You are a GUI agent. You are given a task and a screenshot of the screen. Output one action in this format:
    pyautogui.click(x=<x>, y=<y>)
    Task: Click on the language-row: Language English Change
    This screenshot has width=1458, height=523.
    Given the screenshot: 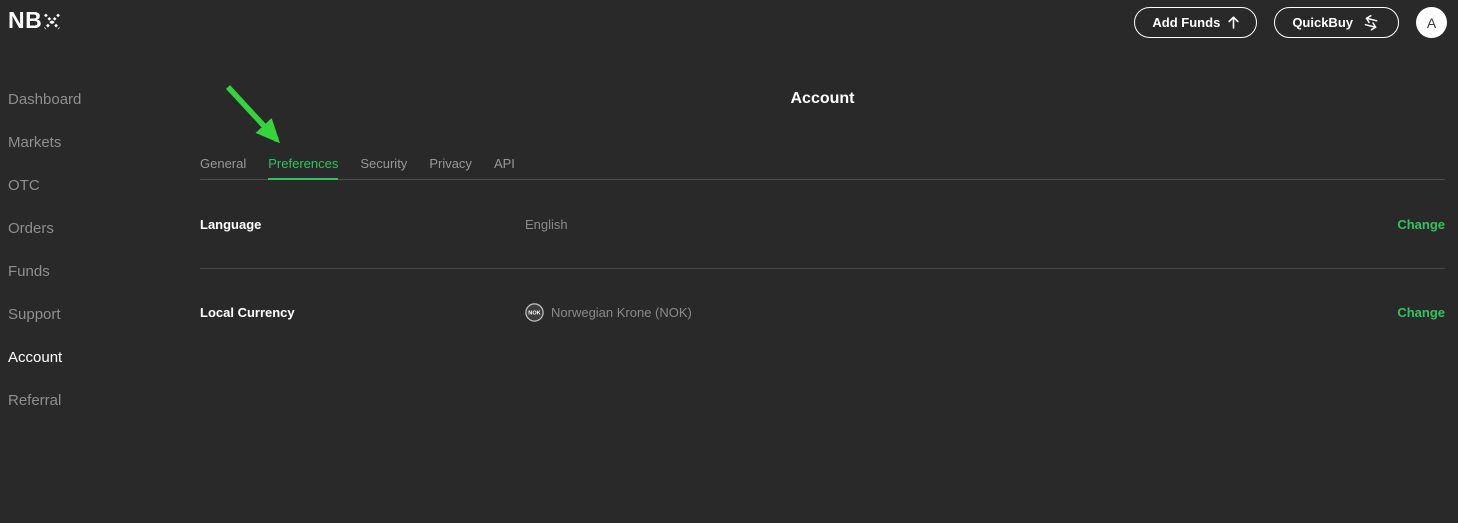 What is the action you would take?
    pyautogui.click(x=822, y=224)
    